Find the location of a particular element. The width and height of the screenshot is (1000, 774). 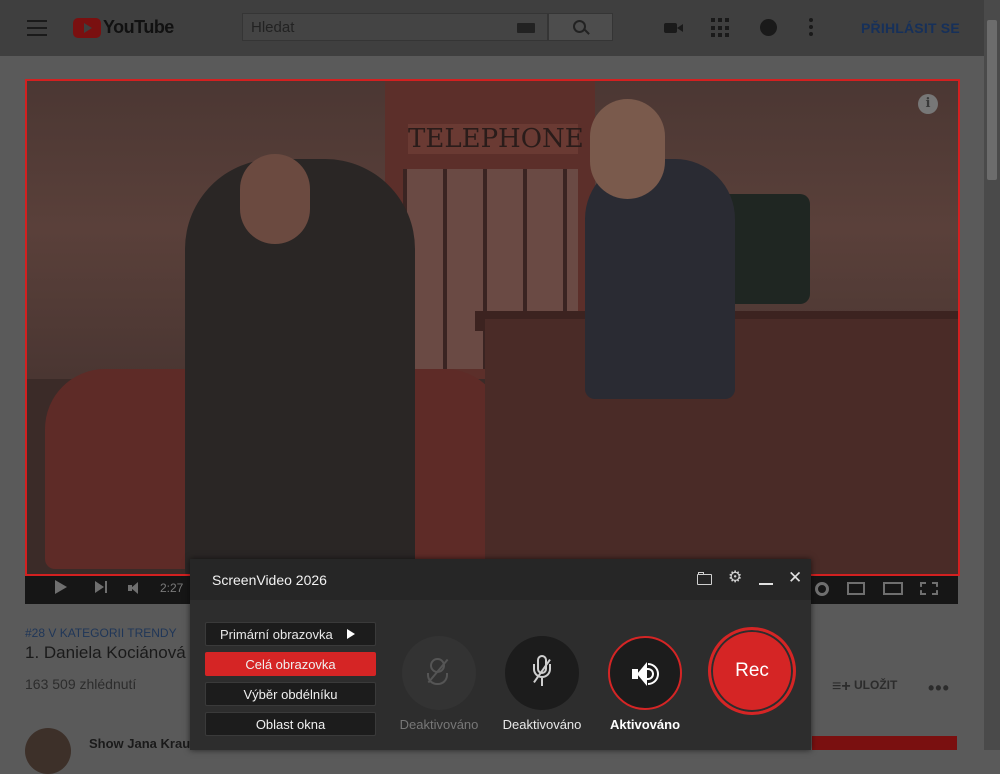

page-scrollbar is located at coordinates (992, 375).